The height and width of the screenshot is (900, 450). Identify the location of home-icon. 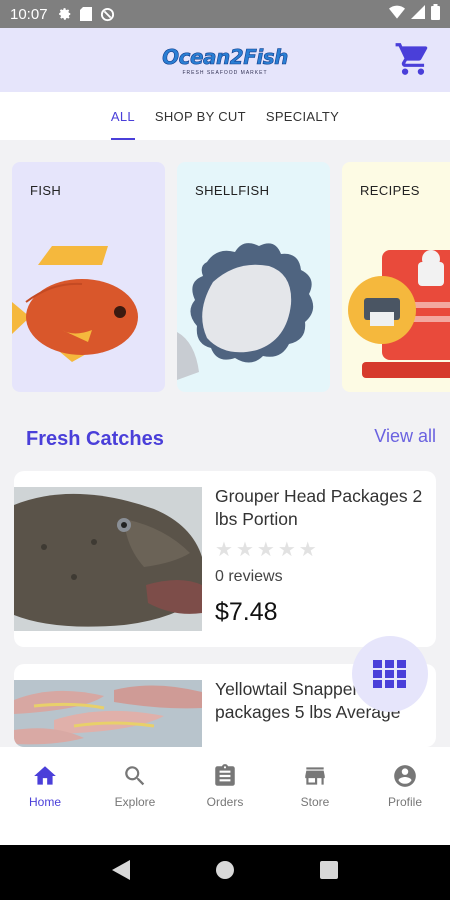
(45, 775).